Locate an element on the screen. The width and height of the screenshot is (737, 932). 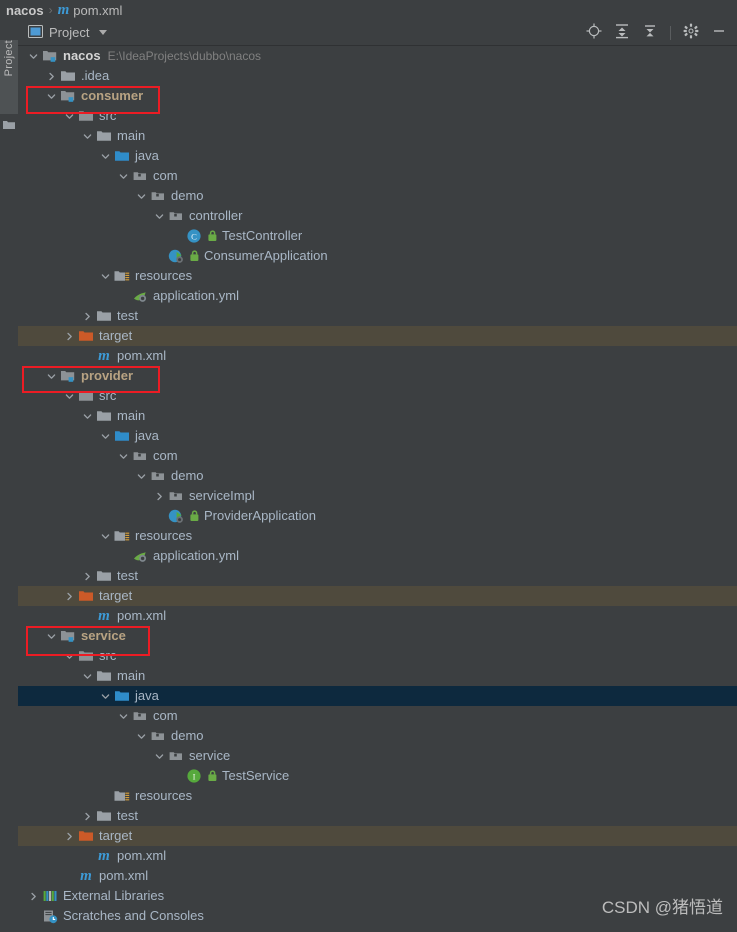
expand-all-icon is located at coordinates (622, 32).